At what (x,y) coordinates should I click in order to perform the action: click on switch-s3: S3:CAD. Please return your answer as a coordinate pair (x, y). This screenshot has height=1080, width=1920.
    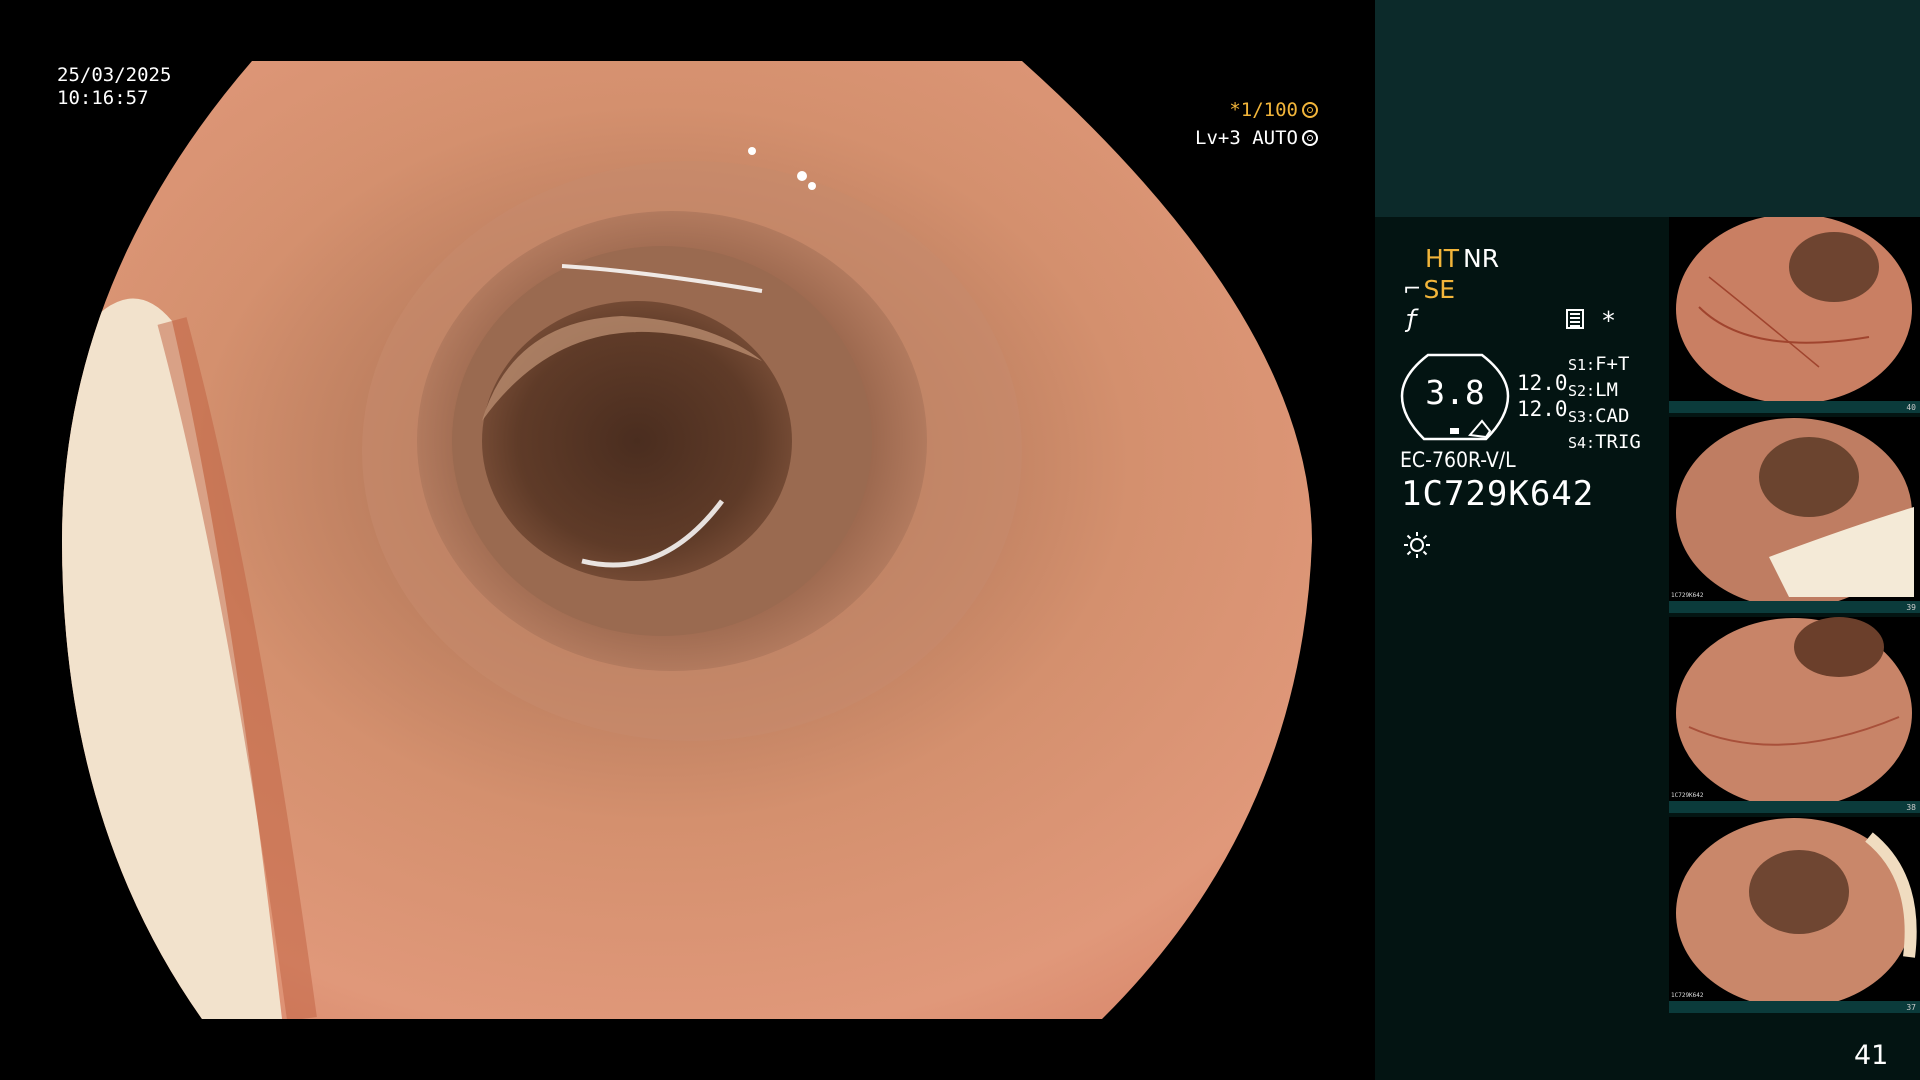
    Looking at the image, I should click on (1599, 416).